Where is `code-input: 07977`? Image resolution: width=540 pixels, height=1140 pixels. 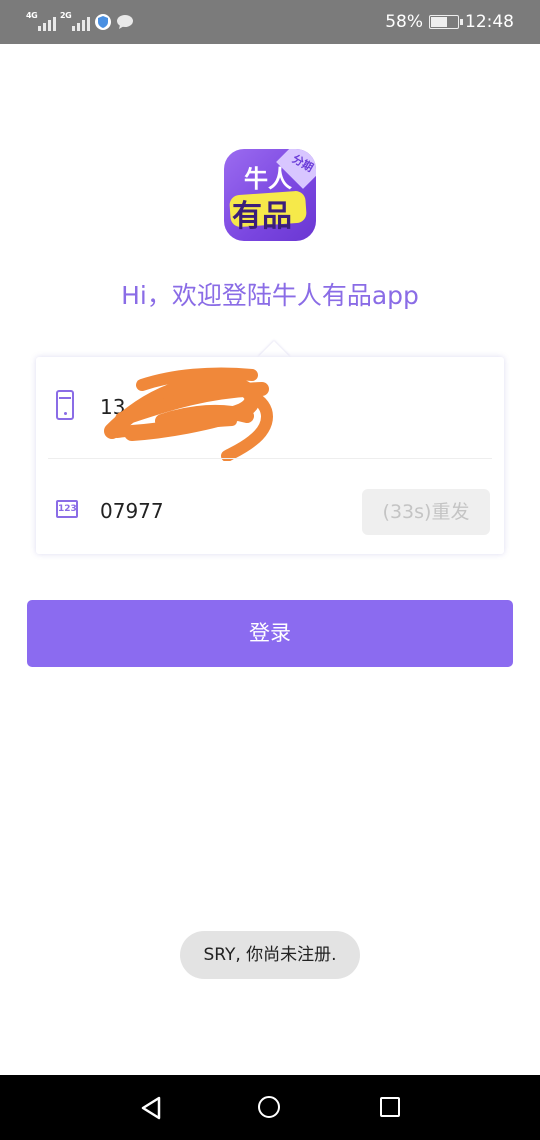 code-input: 07977 is located at coordinates (132, 511).